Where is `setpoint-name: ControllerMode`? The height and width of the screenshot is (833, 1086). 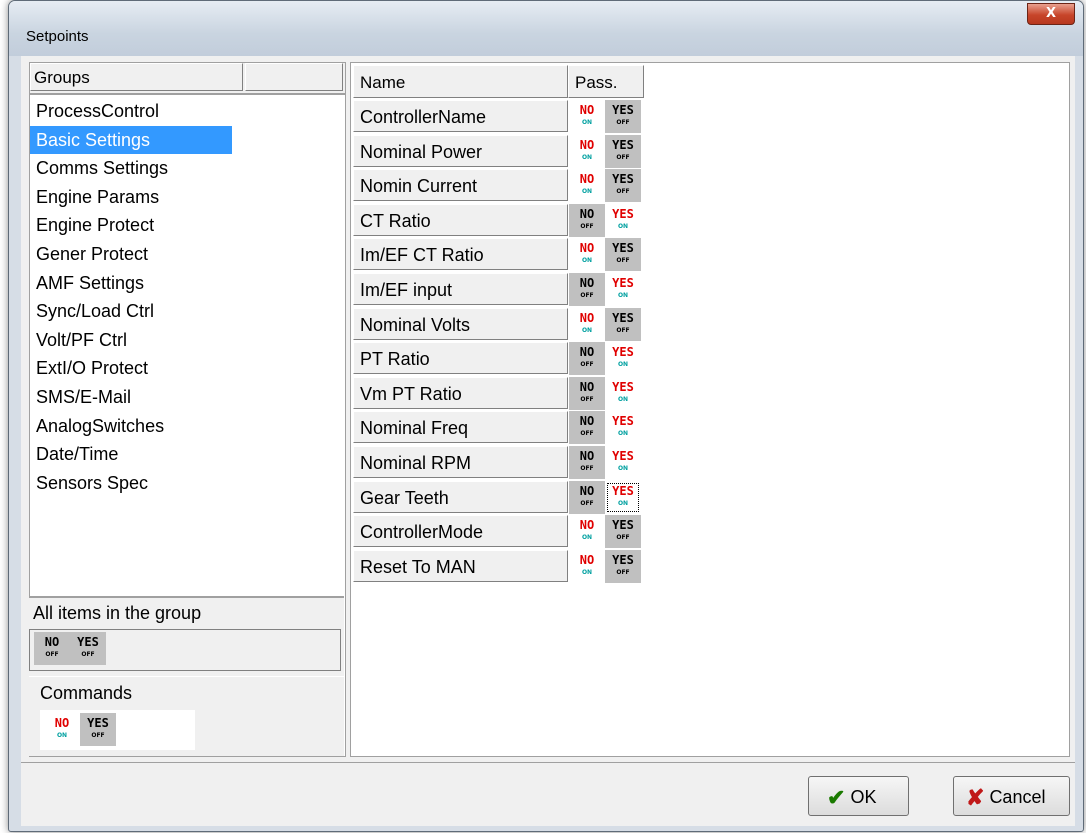
setpoint-name: ControllerMode is located at coordinates (460, 531).